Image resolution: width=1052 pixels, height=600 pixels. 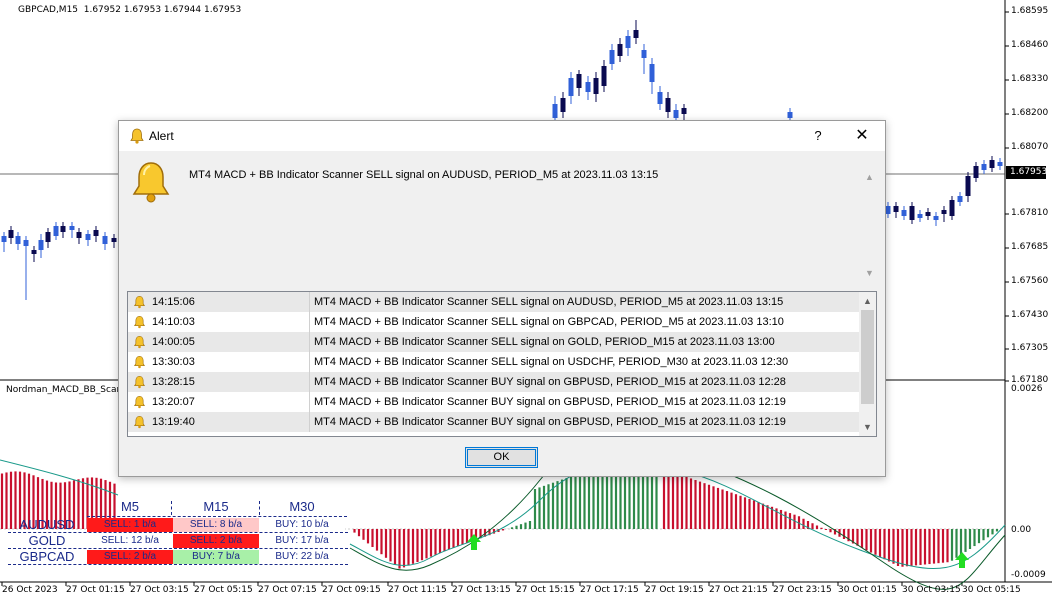 I want to click on alert-time: 13:28:15, so click(x=173, y=382).